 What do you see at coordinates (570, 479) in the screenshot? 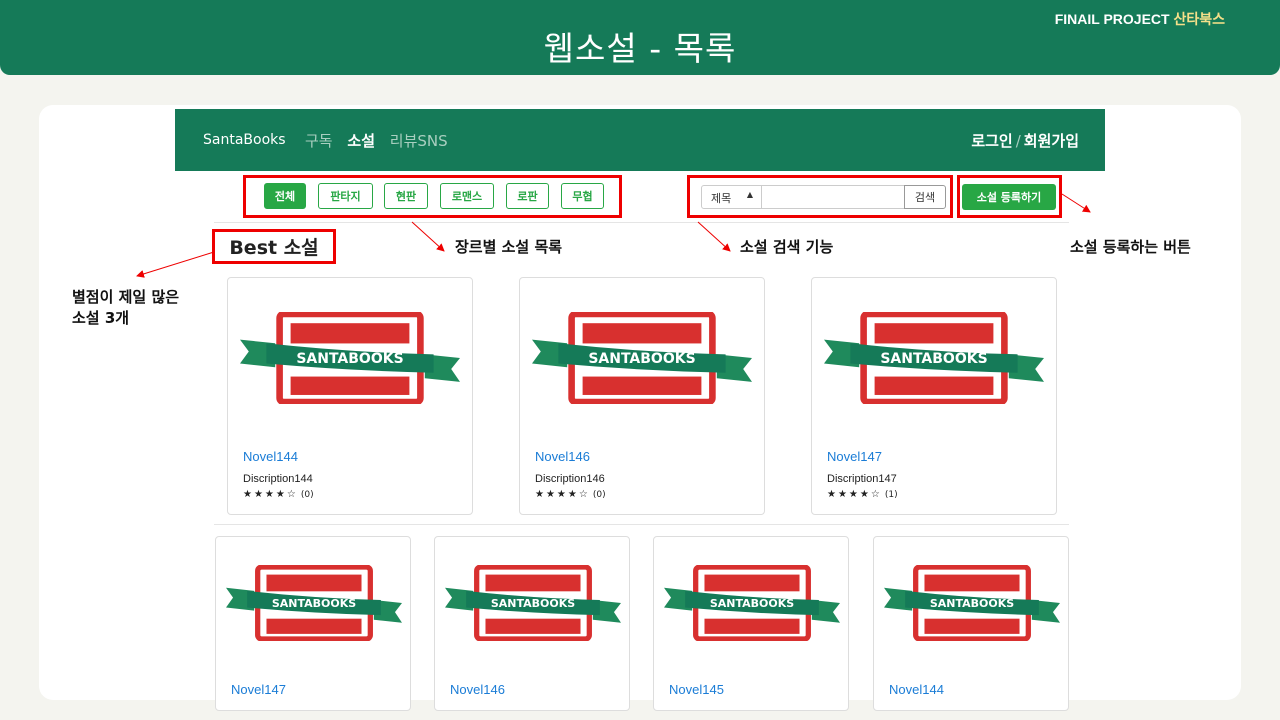
I see `novel-description: Discription146` at bounding box center [570, 479].